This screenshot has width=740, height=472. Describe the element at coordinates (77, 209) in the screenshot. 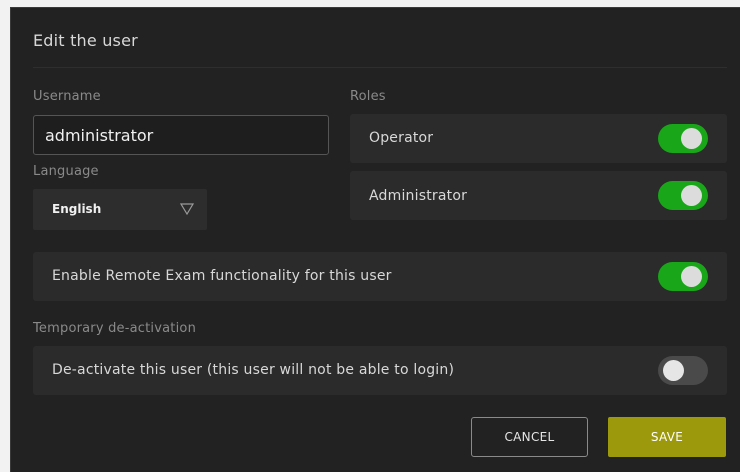

I see `language-select-value: English` at that location.